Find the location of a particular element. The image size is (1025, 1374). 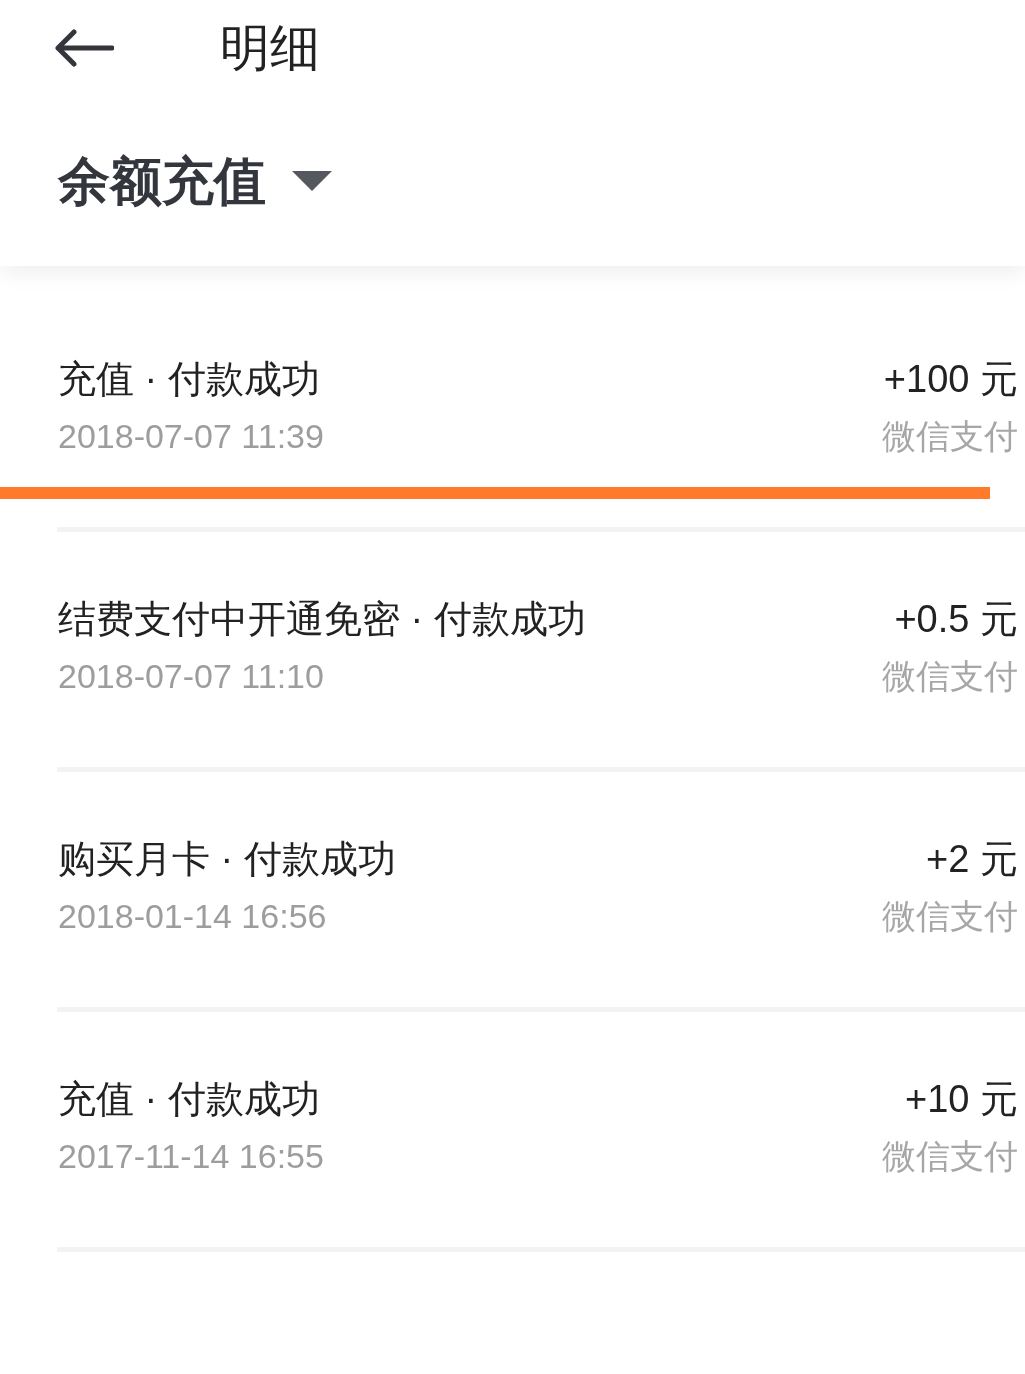

record-amount: +10 元 is located at coordinates (961, 1099).